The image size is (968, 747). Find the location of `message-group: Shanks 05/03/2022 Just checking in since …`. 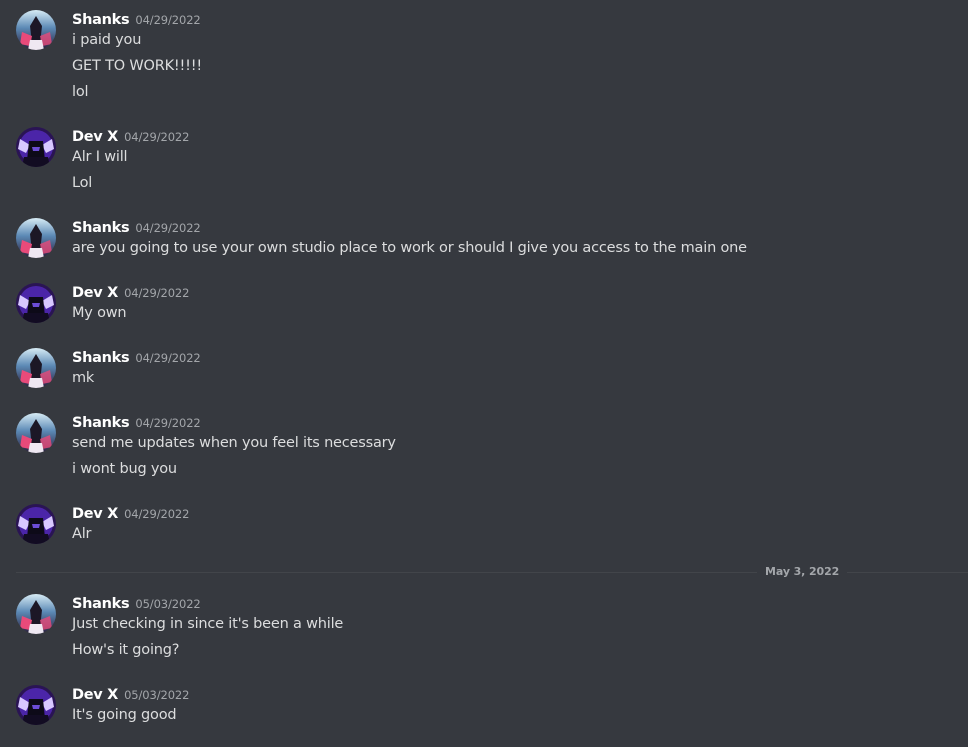

message-group: Shanks 05/03/2022 Just checking in since … is located at coordinates (484, 624).